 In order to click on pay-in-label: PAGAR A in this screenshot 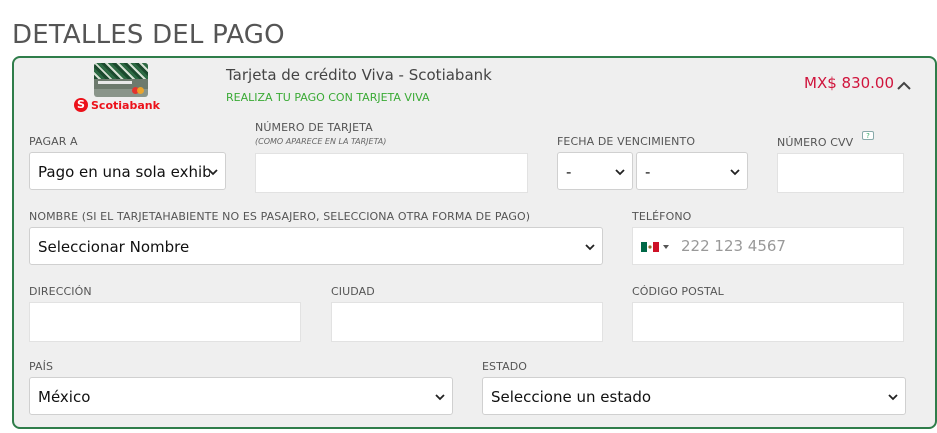, I will do `click(53, 141)`.